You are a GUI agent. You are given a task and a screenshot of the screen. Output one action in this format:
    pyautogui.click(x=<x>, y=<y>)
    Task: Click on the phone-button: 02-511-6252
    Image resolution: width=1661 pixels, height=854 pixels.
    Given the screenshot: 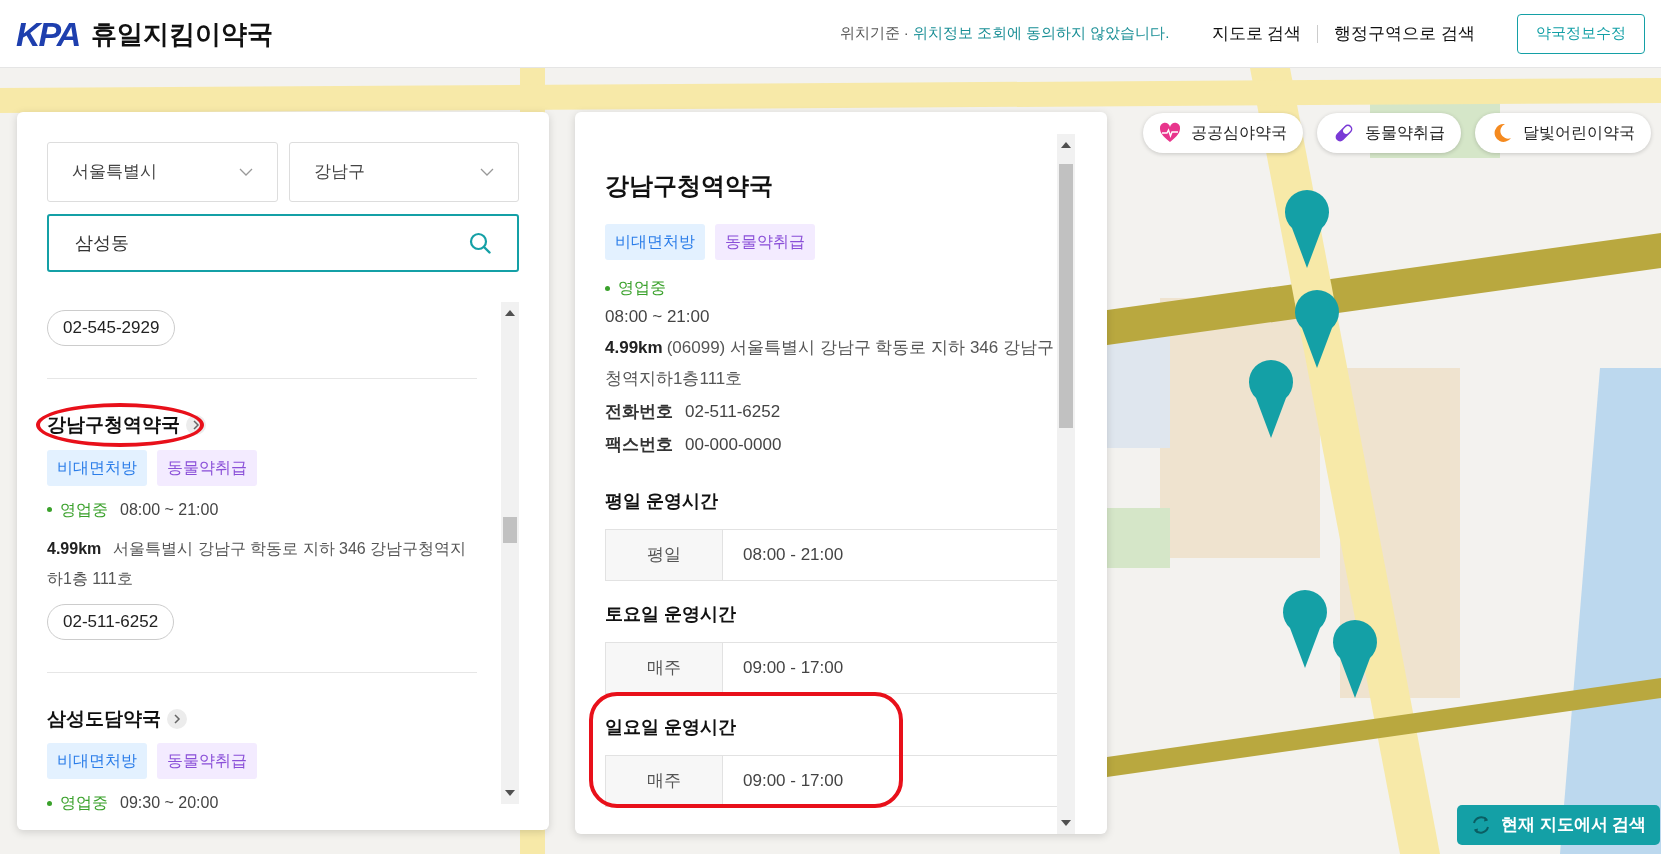 What is the action you would take?
    pyautogui.click(x=111, y=621)
    